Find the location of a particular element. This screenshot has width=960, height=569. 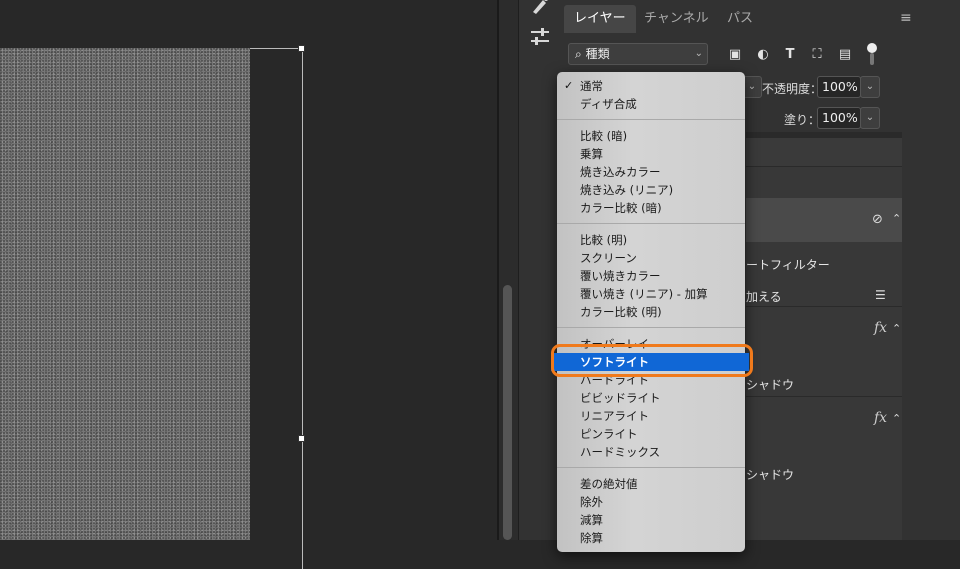

blend-mode-option: ビビッドライト is located at coordinates (651, 398).